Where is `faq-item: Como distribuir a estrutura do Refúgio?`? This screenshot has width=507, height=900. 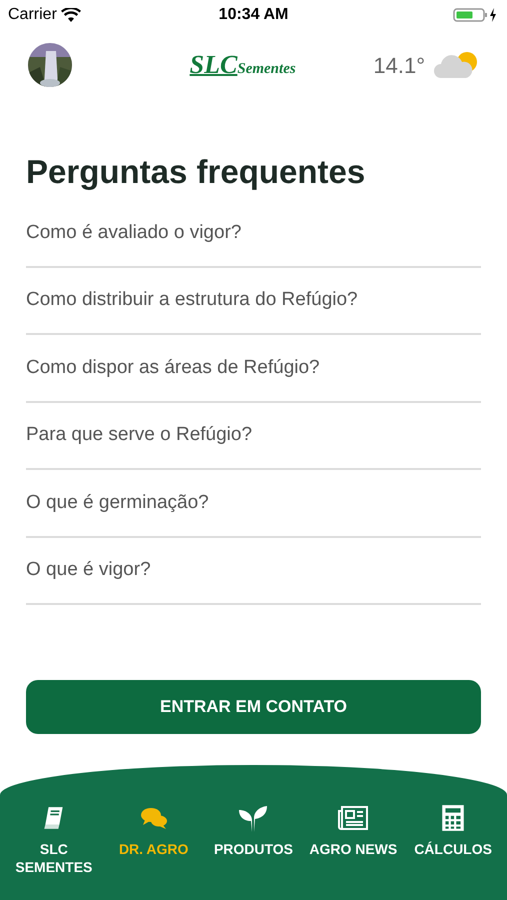 faq-item: Como distribuir a estrutura do Refúgio? is located at coordinates (253, 301).